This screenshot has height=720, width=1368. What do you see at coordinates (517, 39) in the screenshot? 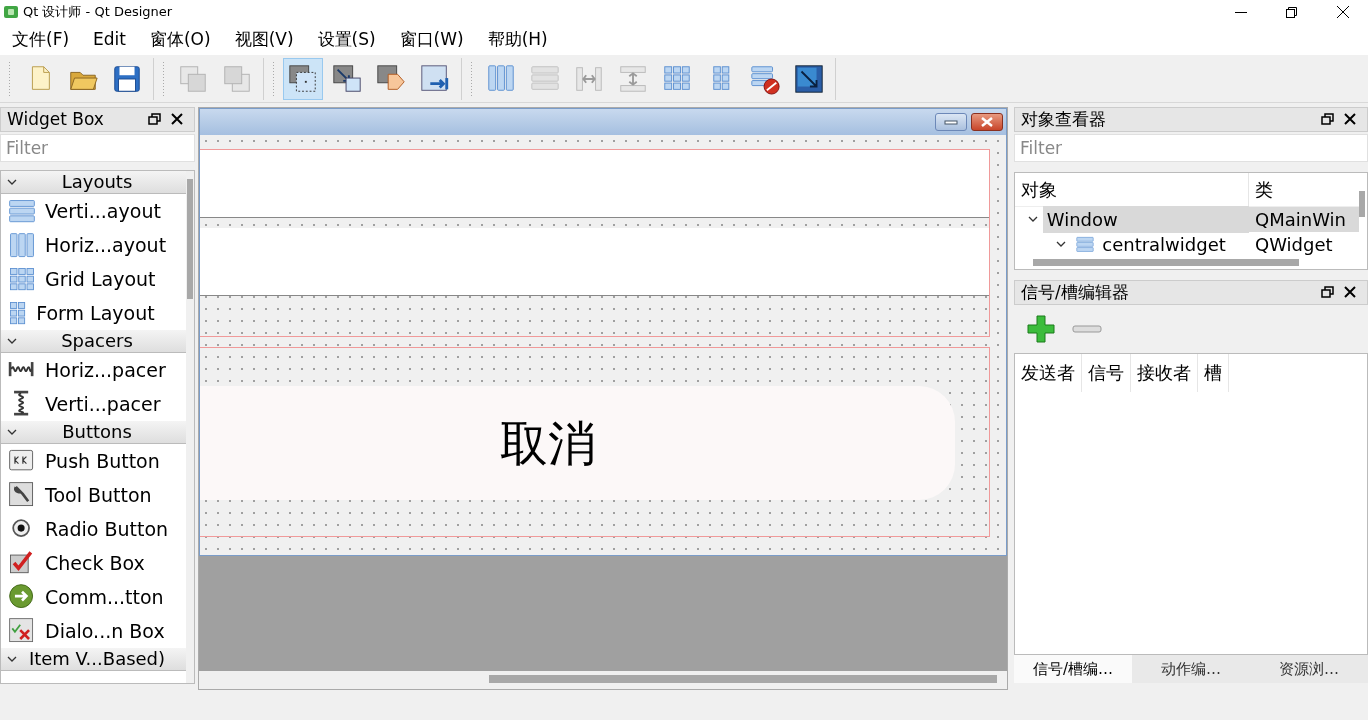
I see `menu-item: 帮助(H)` at bounding box center [517, 39].